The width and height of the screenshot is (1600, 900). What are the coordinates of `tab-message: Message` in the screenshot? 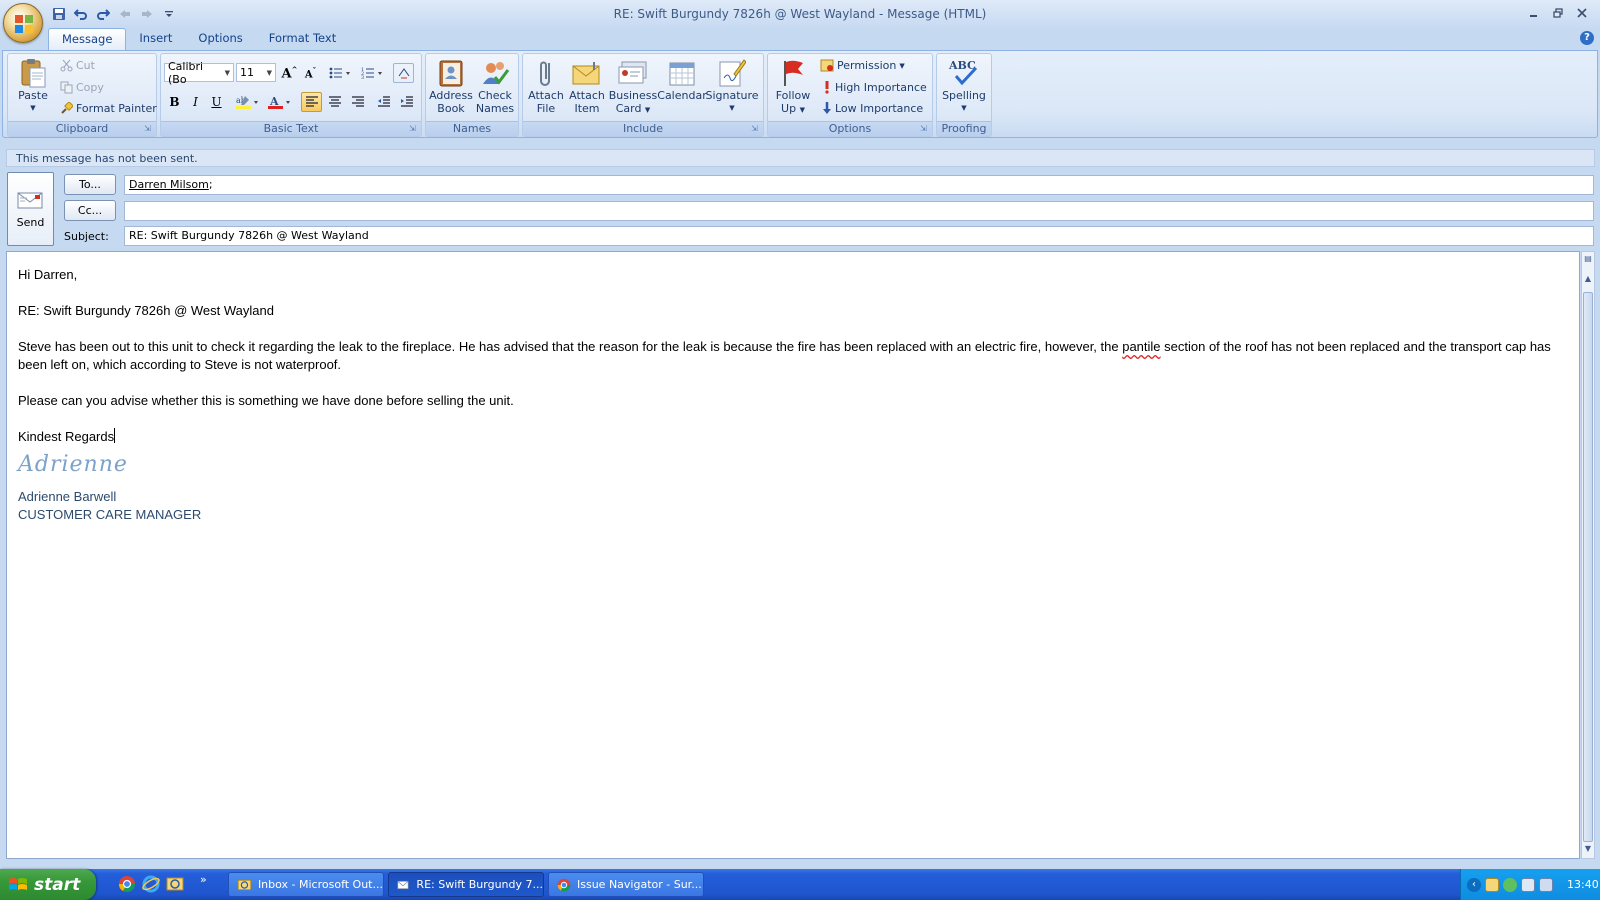 It's located at (87, 39).